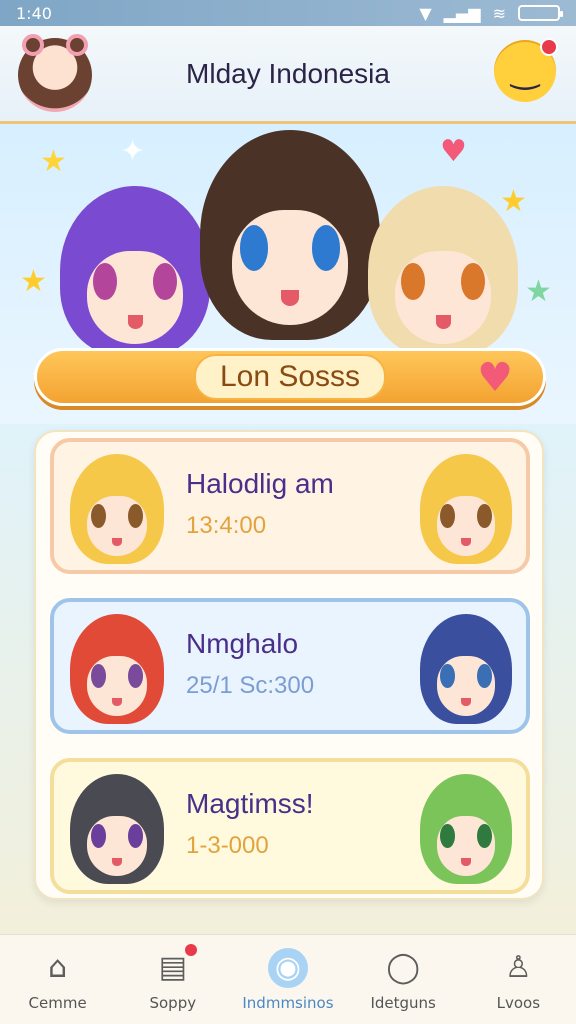 The image size is (576, 1024). What do you see at coordinates (425, 13) in the screenshot?
I see `wifi-icon: ▼` at bounding box center [425, 13].